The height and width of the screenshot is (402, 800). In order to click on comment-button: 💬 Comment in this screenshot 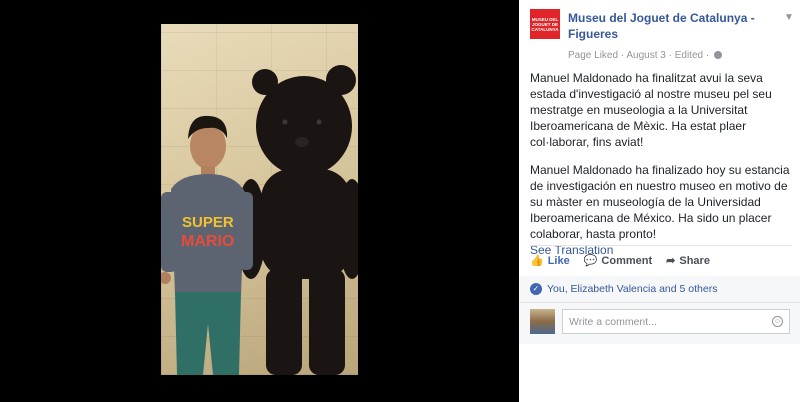, I will do `click(618, 261)`.